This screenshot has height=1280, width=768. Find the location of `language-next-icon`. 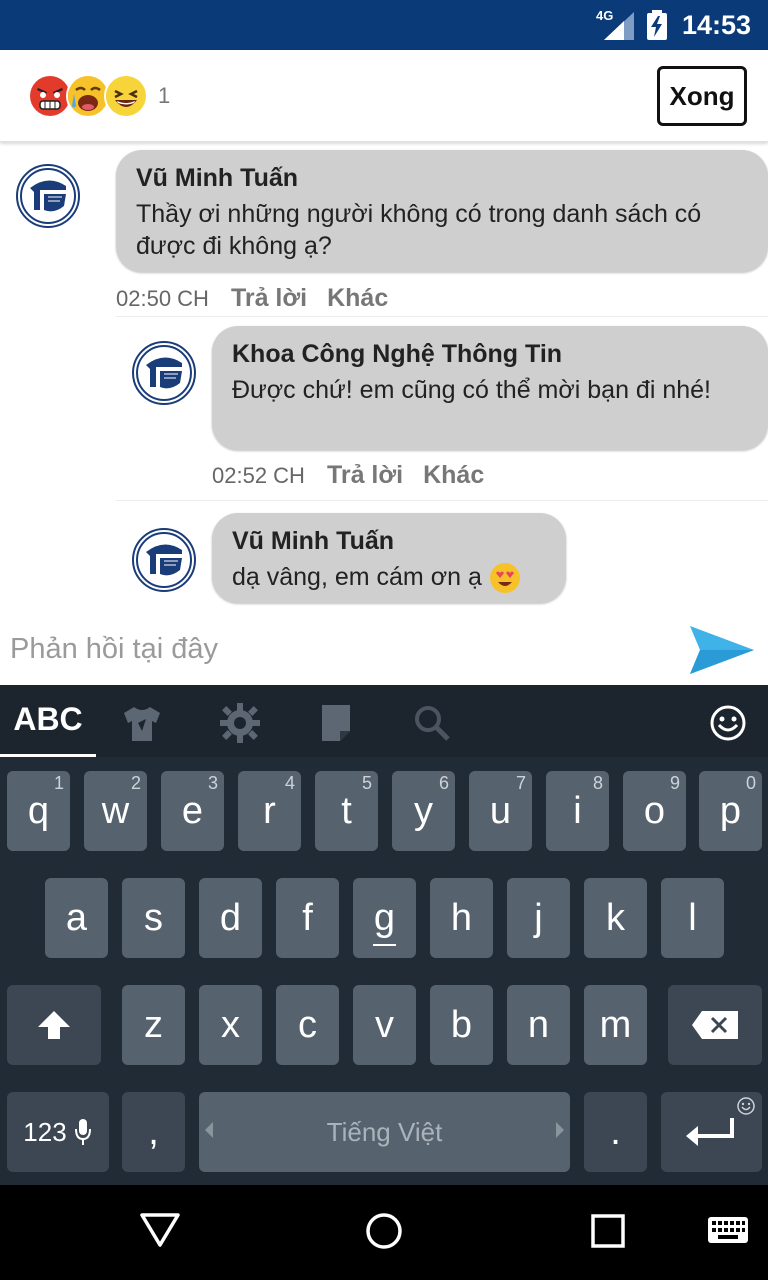

language-next-icon is located at coordinates (560, 1130).